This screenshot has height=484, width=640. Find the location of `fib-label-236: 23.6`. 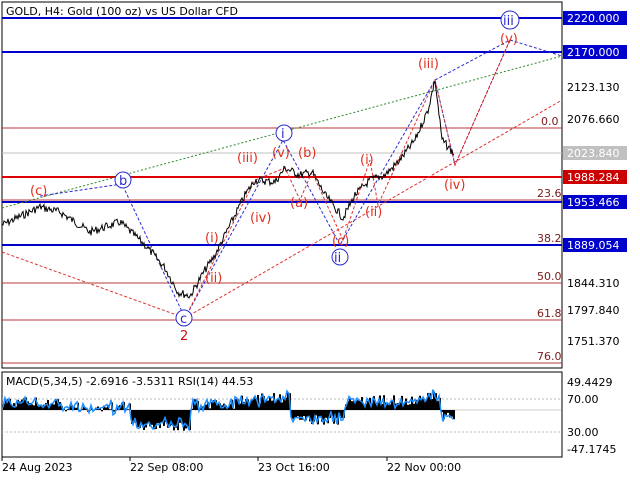

fib-label-236: 23.6 is located at coordinates (549, 193).